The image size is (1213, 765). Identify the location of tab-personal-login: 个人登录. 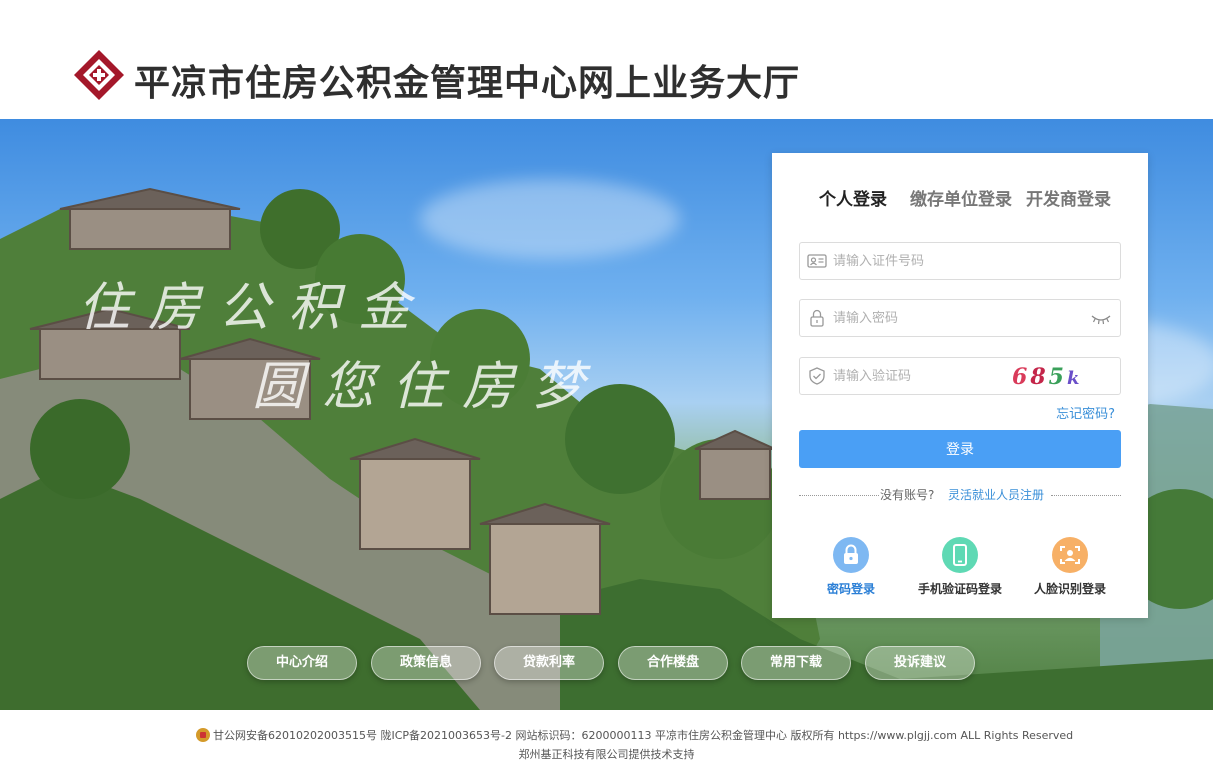
(853, 197).